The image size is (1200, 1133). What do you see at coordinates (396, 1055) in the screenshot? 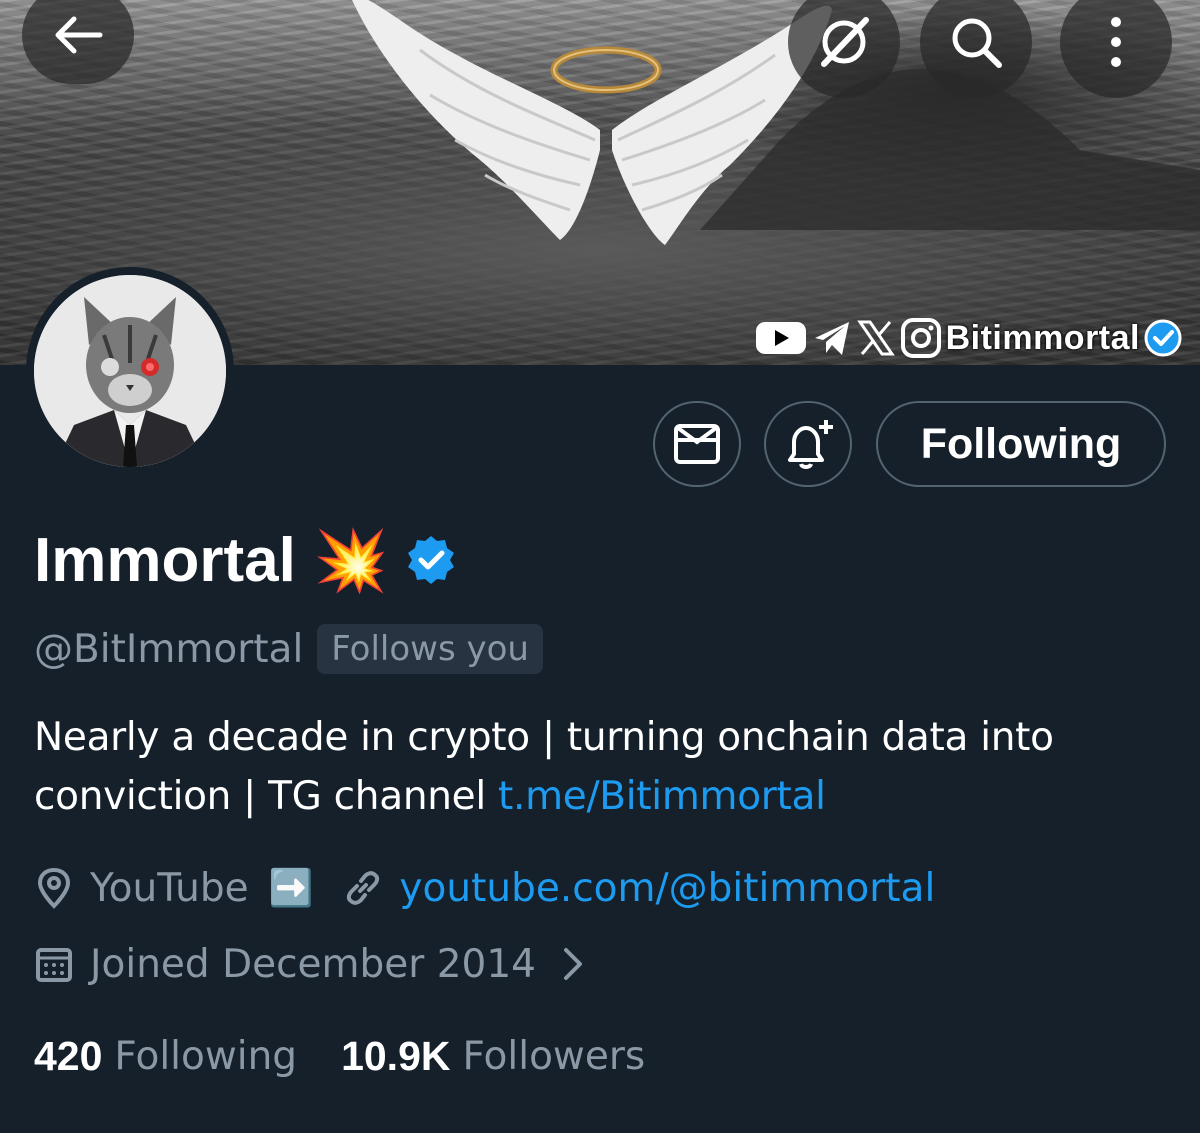
I see `followers-count: 10.9K` at bounding box center [396, 1055].